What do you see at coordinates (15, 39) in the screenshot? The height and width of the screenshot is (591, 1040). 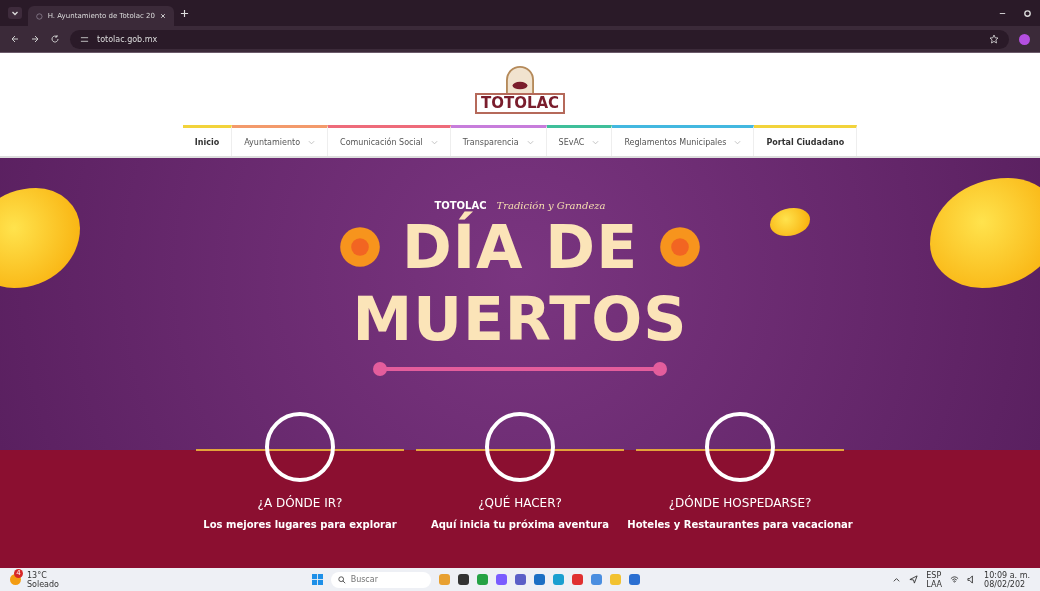 I see `back-arrow-icon` at bounding box center [15, 39].